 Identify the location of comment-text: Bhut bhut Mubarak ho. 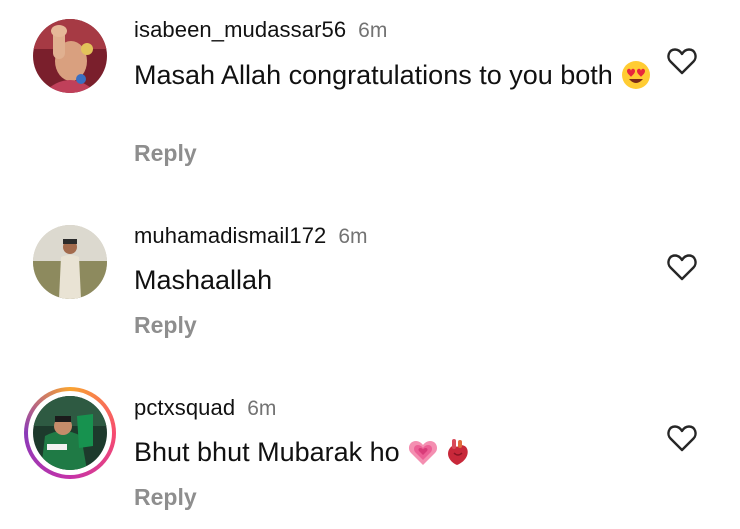
(394, 452).